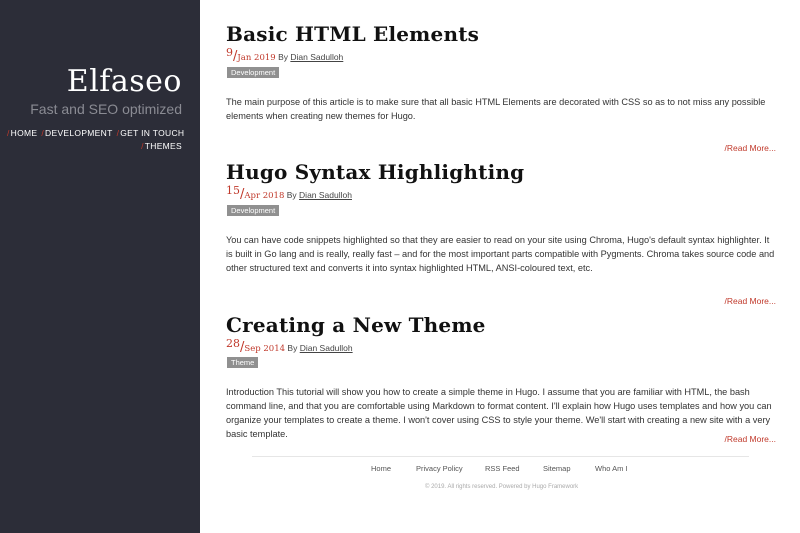 This screenshot has height=533, width=800. What do you see at coordinates (79, 133) in the screenshot?
I see `menu-item-label: Development` at bounding box center [79, 133].